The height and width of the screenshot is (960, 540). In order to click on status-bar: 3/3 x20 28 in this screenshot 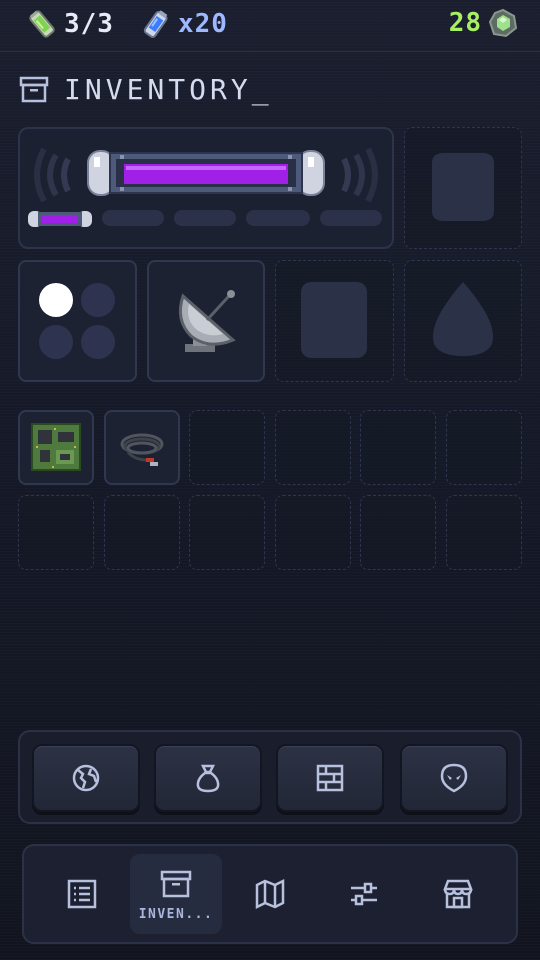, I will do `click(270, 26)`.